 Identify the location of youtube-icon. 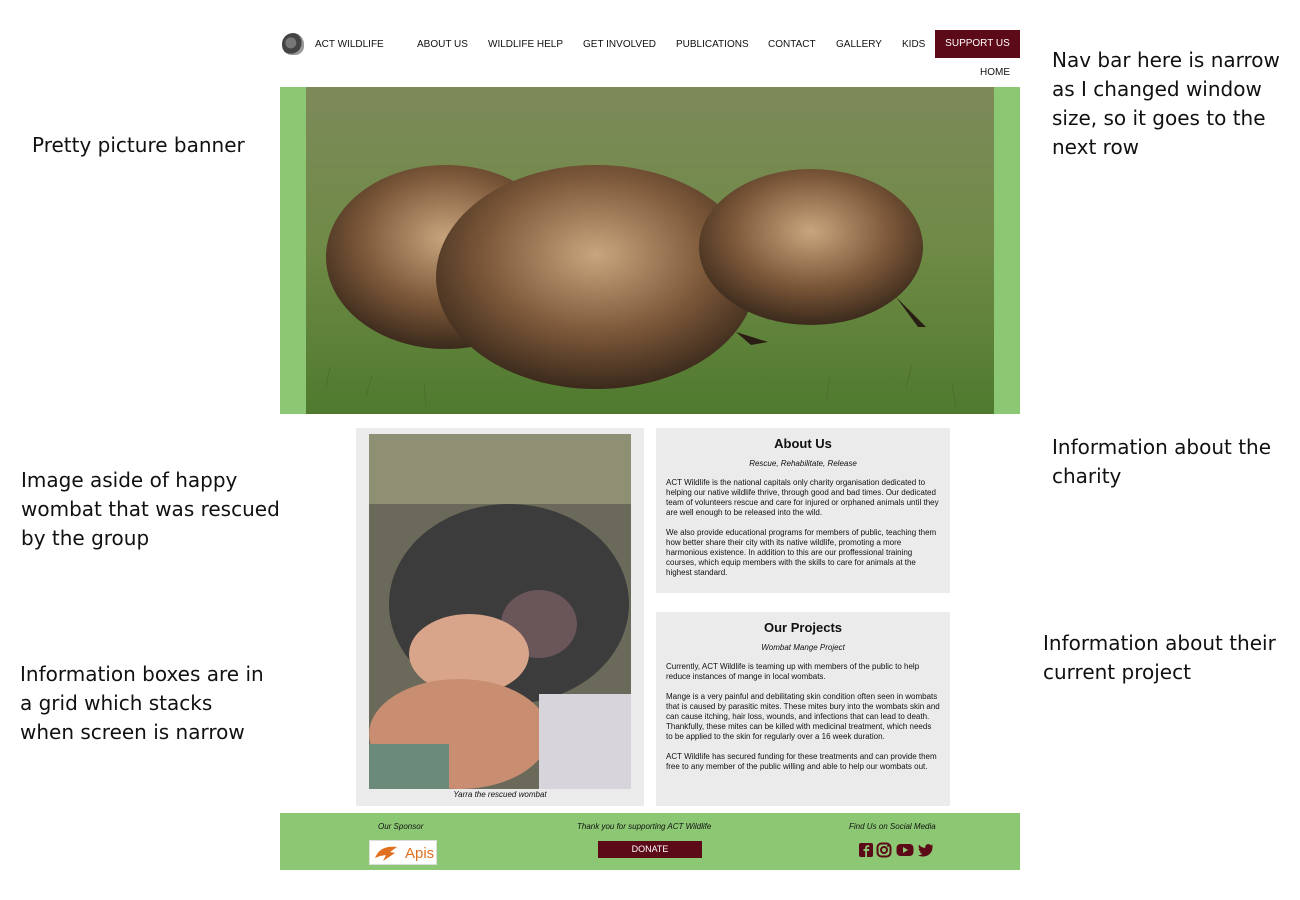
(905, 850).